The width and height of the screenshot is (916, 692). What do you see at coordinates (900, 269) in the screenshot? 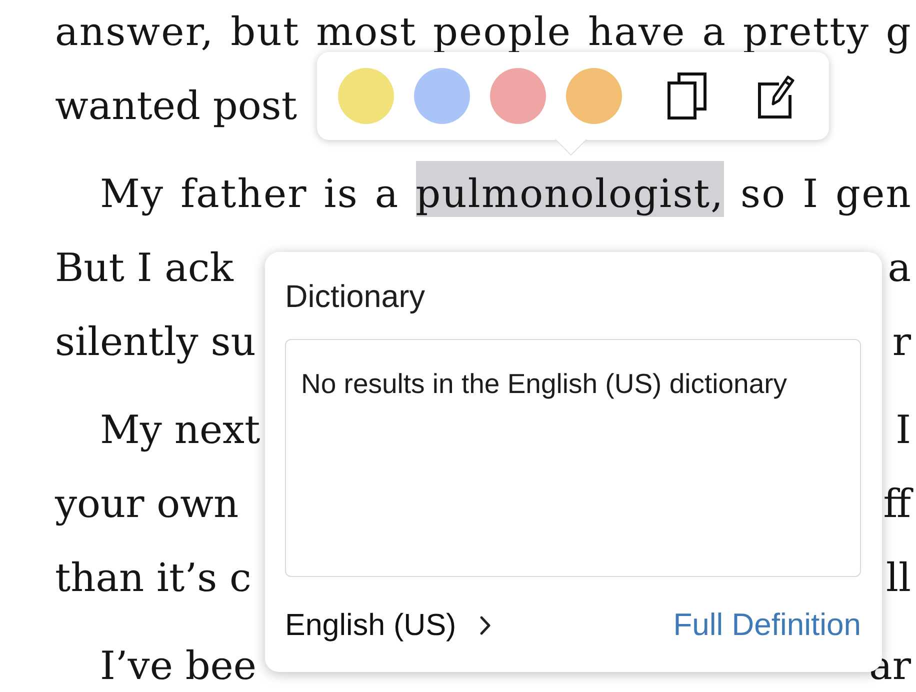
I see `book-text: a` at bounding box center [900, 269].